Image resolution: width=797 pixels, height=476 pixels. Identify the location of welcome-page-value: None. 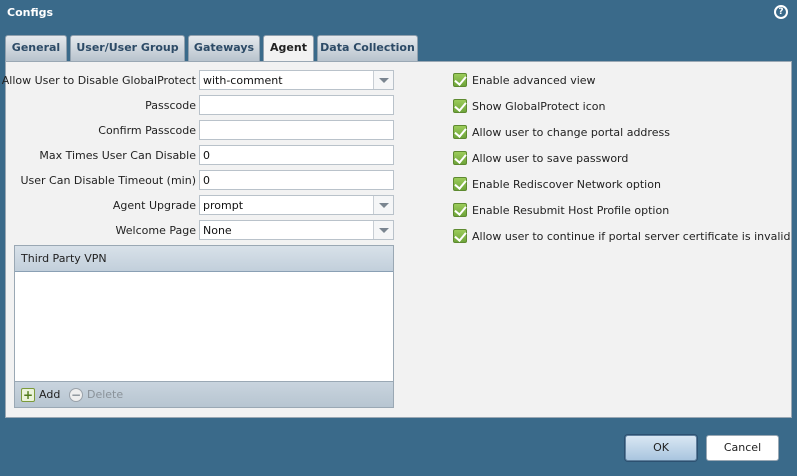
(217, 230).